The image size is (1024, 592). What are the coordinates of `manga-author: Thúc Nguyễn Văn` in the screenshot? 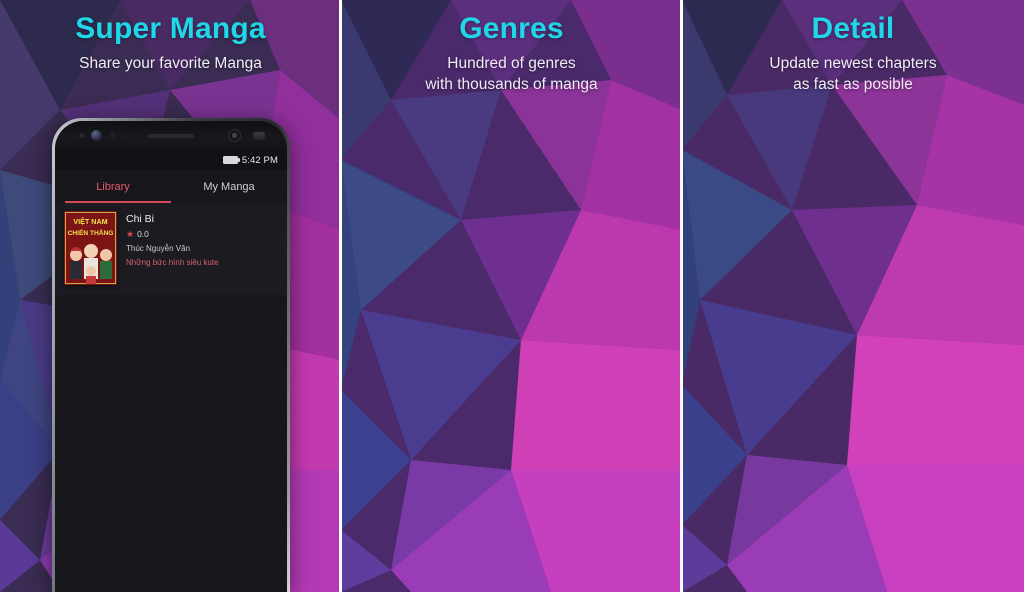 It's located at (158, 248).